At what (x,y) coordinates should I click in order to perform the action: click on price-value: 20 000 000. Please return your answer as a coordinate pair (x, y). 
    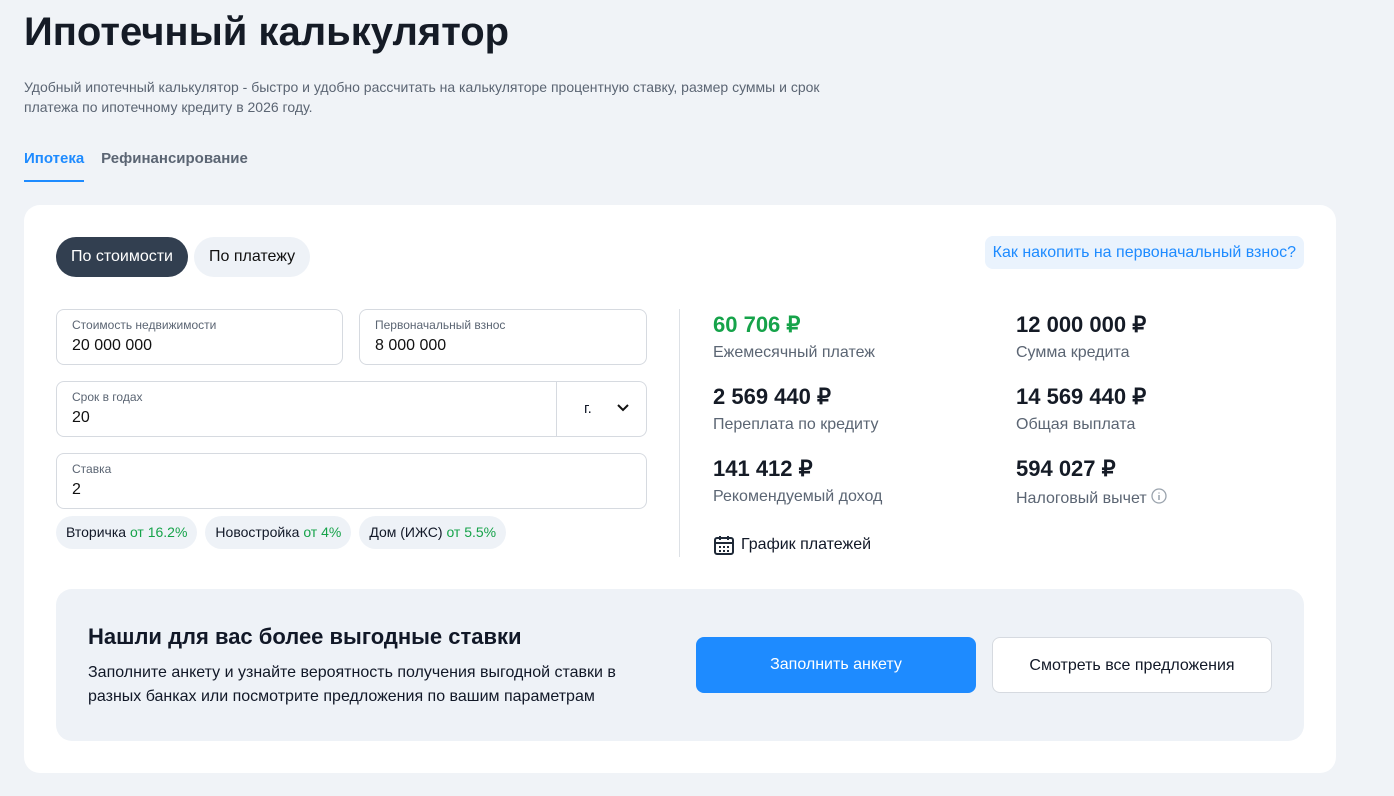
    Looking at the image, I should click on (112, 346).